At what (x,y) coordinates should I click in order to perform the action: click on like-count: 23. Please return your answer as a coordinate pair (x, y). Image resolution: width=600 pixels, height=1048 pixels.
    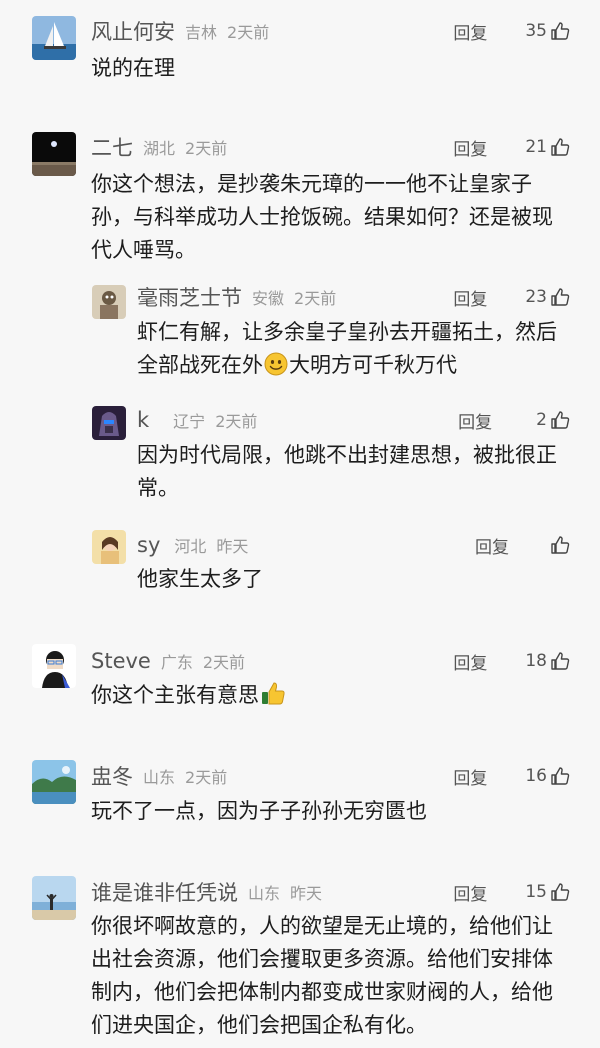
    Looking at the image, I should click on (536, 297).